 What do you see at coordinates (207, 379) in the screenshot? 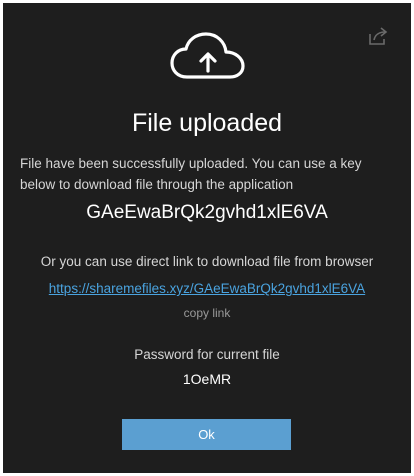
I see `password-value: 1OeMR` at bounding box center [207, 379].